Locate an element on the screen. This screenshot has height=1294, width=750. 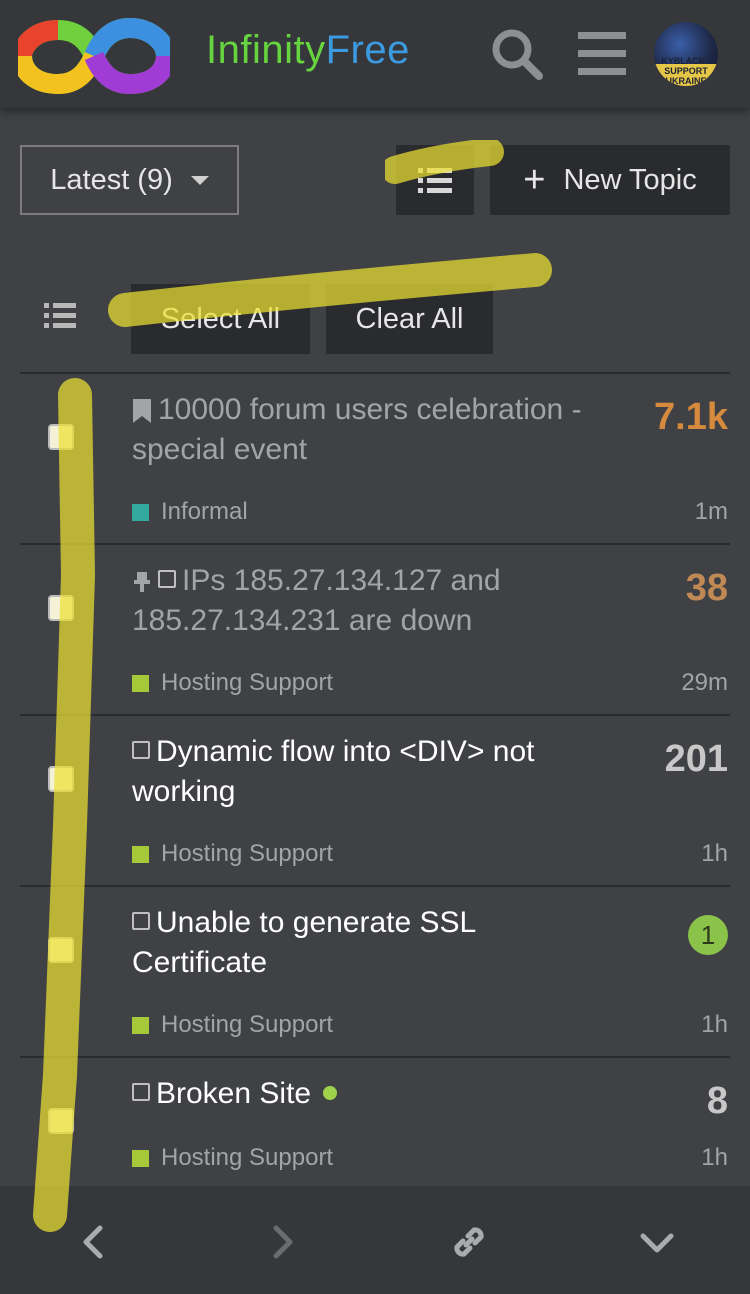
search-icon is located at coordinates (517, 54).